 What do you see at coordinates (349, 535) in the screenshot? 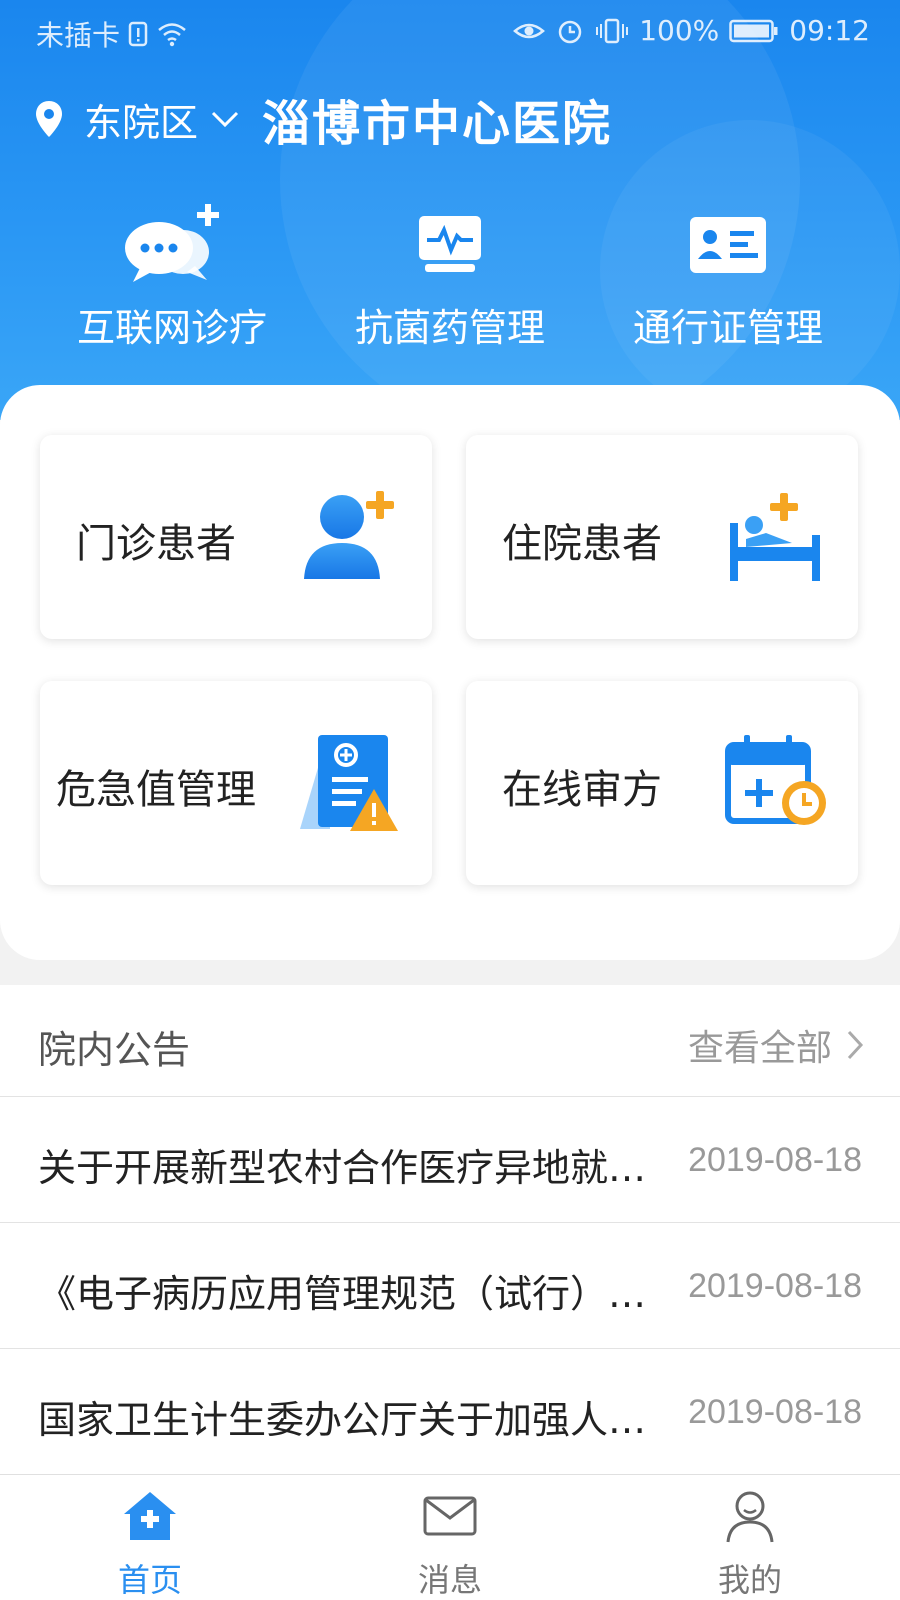
I see `outpatient-add-icon` at bounding box center [349, 535].